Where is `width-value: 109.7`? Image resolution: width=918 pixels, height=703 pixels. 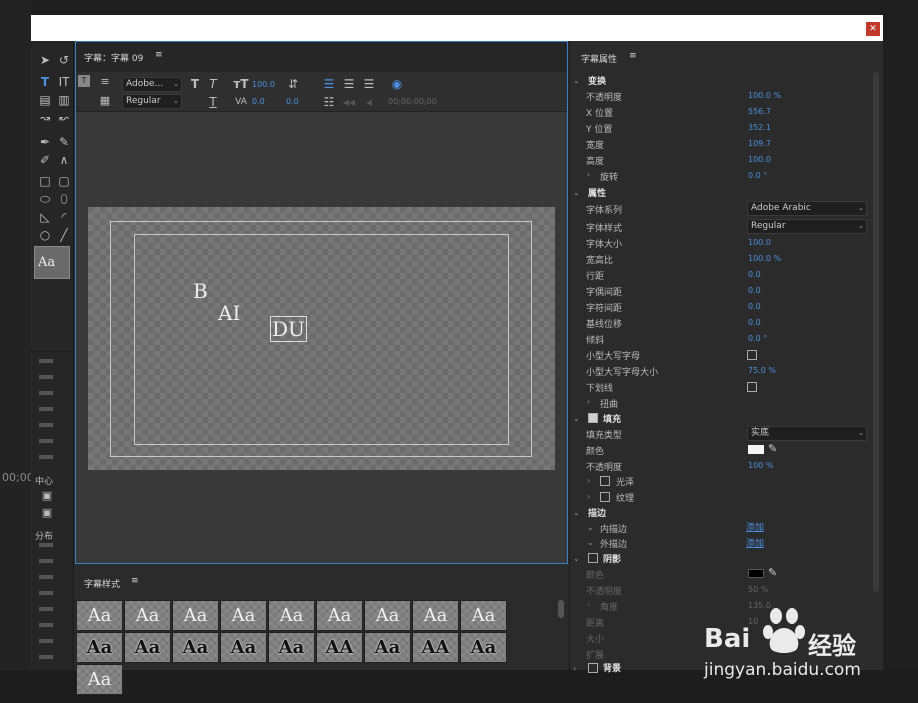
width-value: 109.7 is located at coordinates (759, 143).